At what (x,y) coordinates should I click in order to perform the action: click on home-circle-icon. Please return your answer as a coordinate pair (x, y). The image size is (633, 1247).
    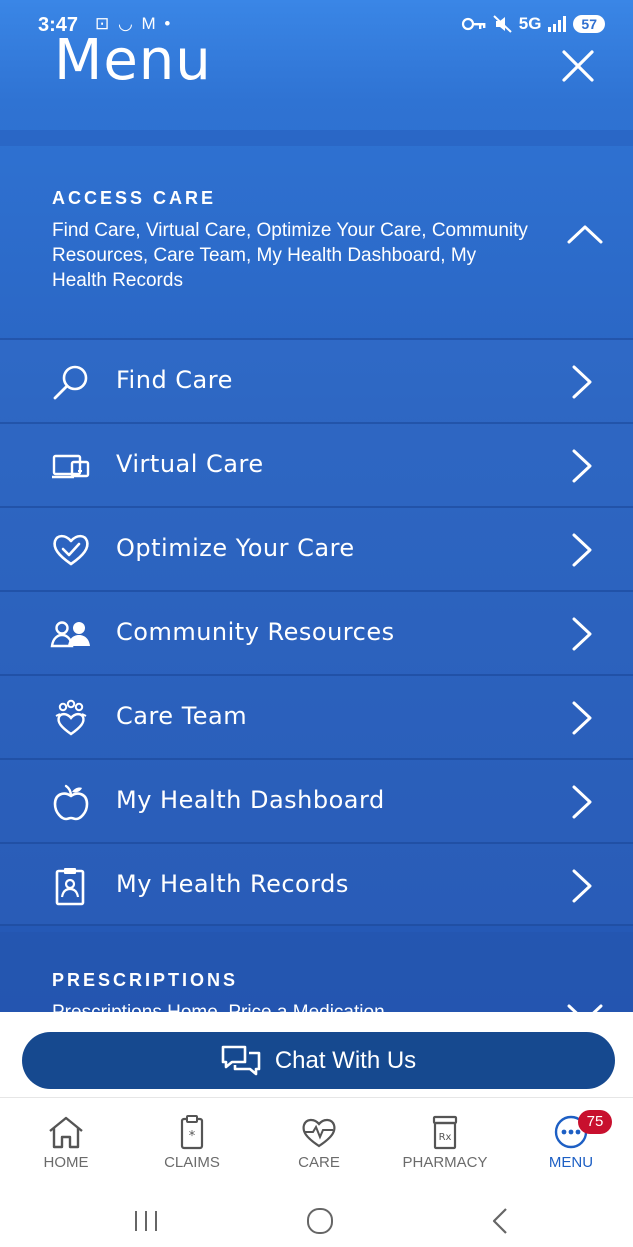
    Looking at the image, I should click on (320, 1221).